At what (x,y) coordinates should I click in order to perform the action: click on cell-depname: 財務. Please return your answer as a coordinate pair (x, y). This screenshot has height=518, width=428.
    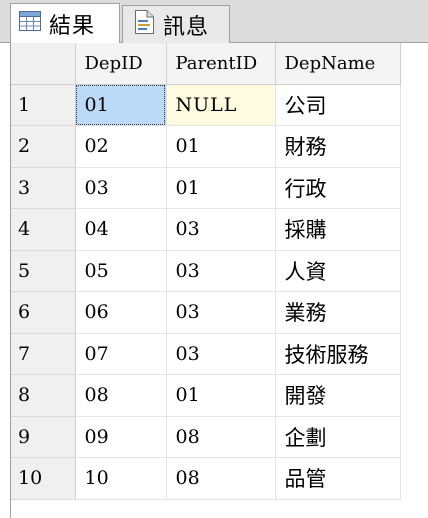
    Looking at the image, I should click on (338, 146).